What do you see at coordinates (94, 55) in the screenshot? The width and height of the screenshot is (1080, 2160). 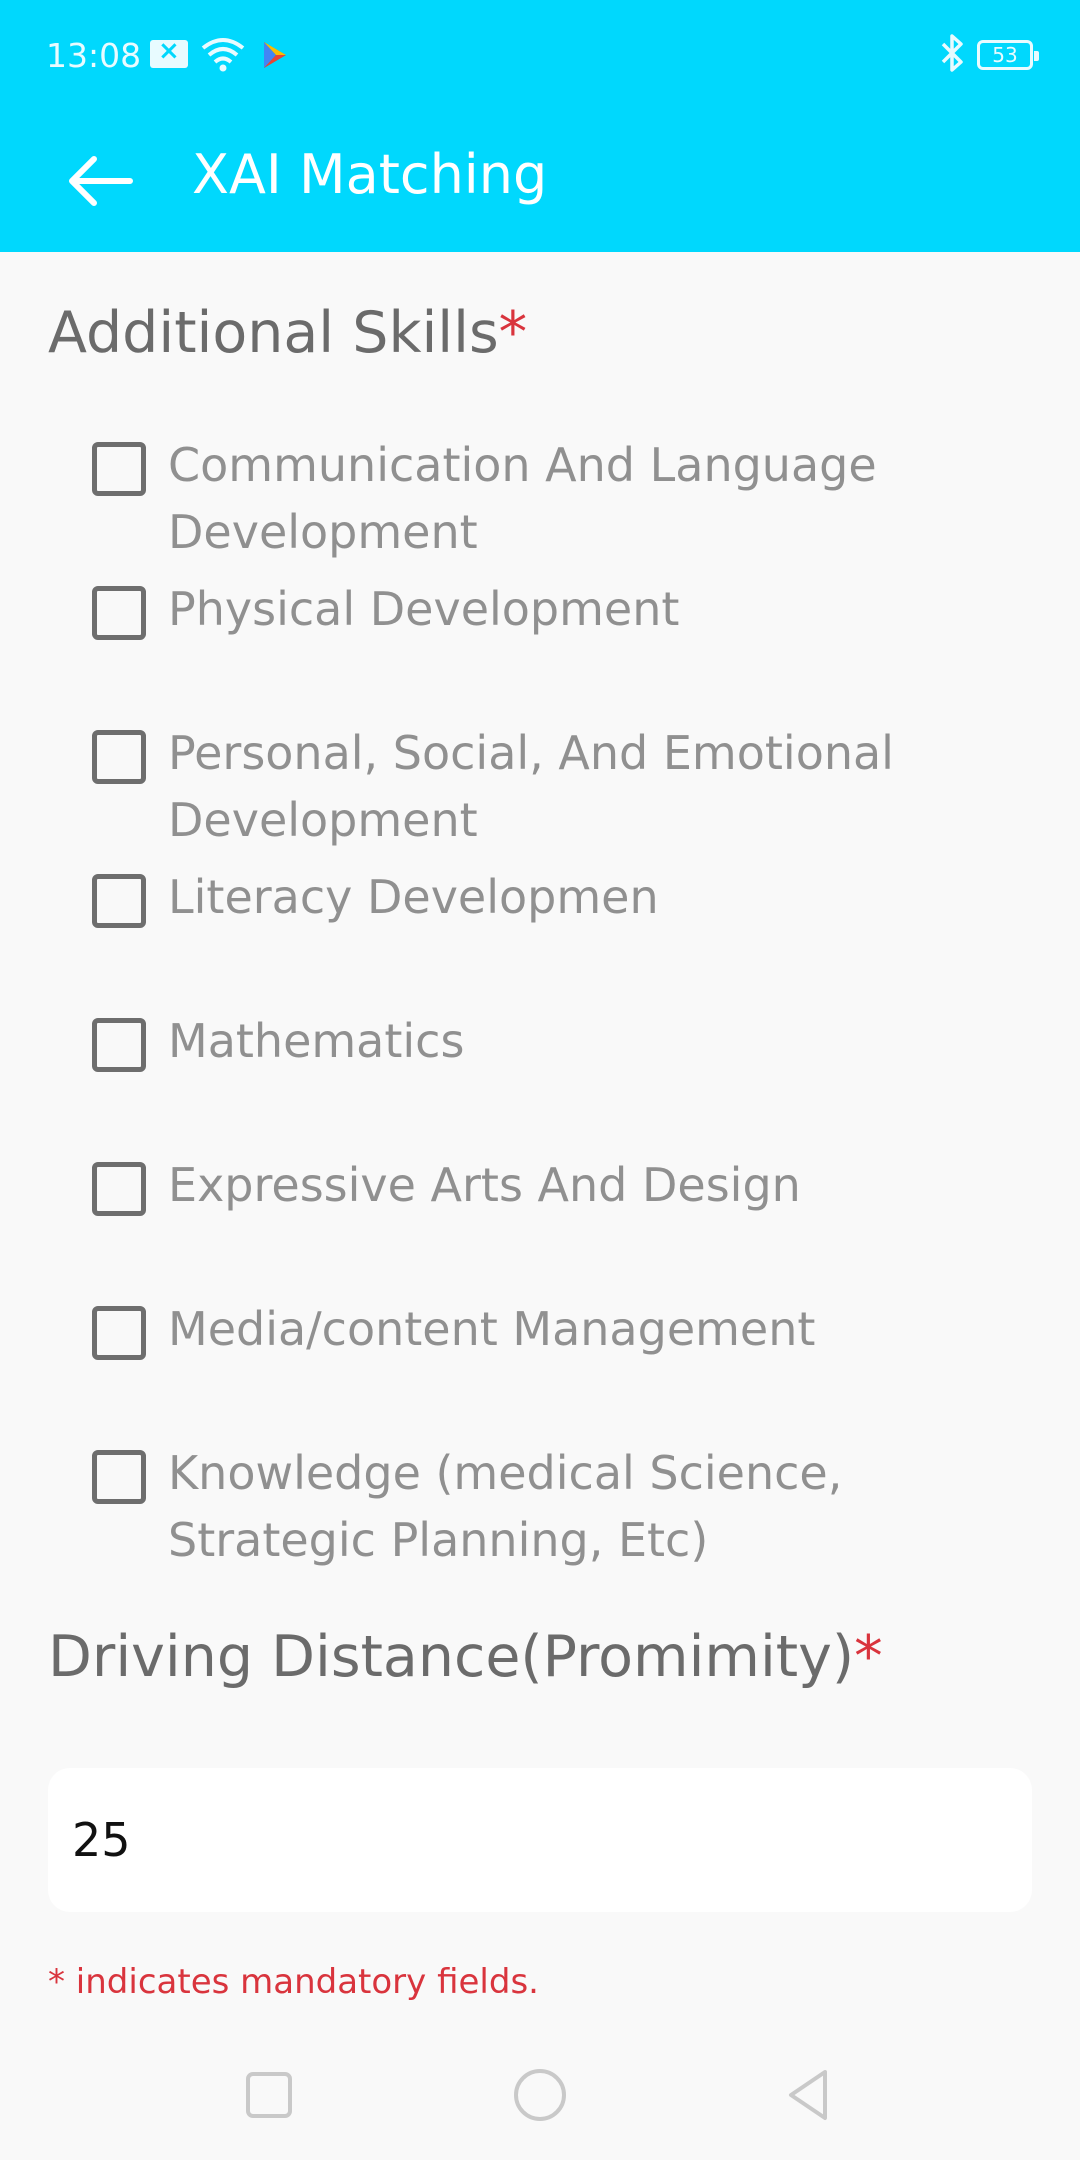 I see `status-time: 13:08` at bounding box center [94, 55].